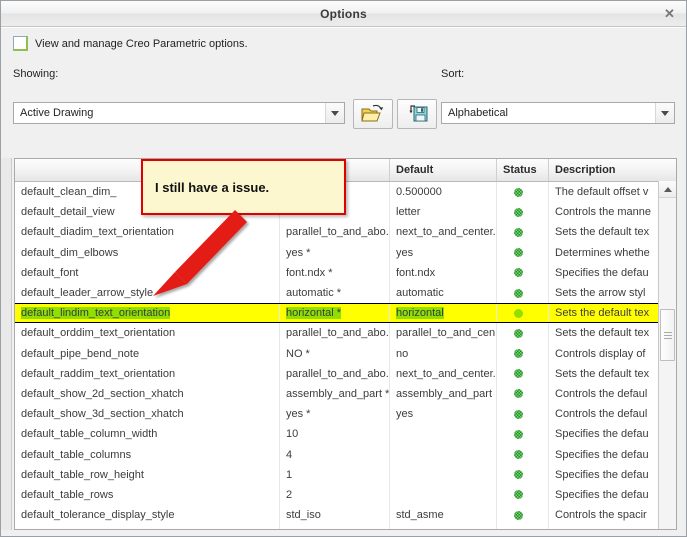  I want to click on cell-name-text: default_table_columns, so click(76, 454).